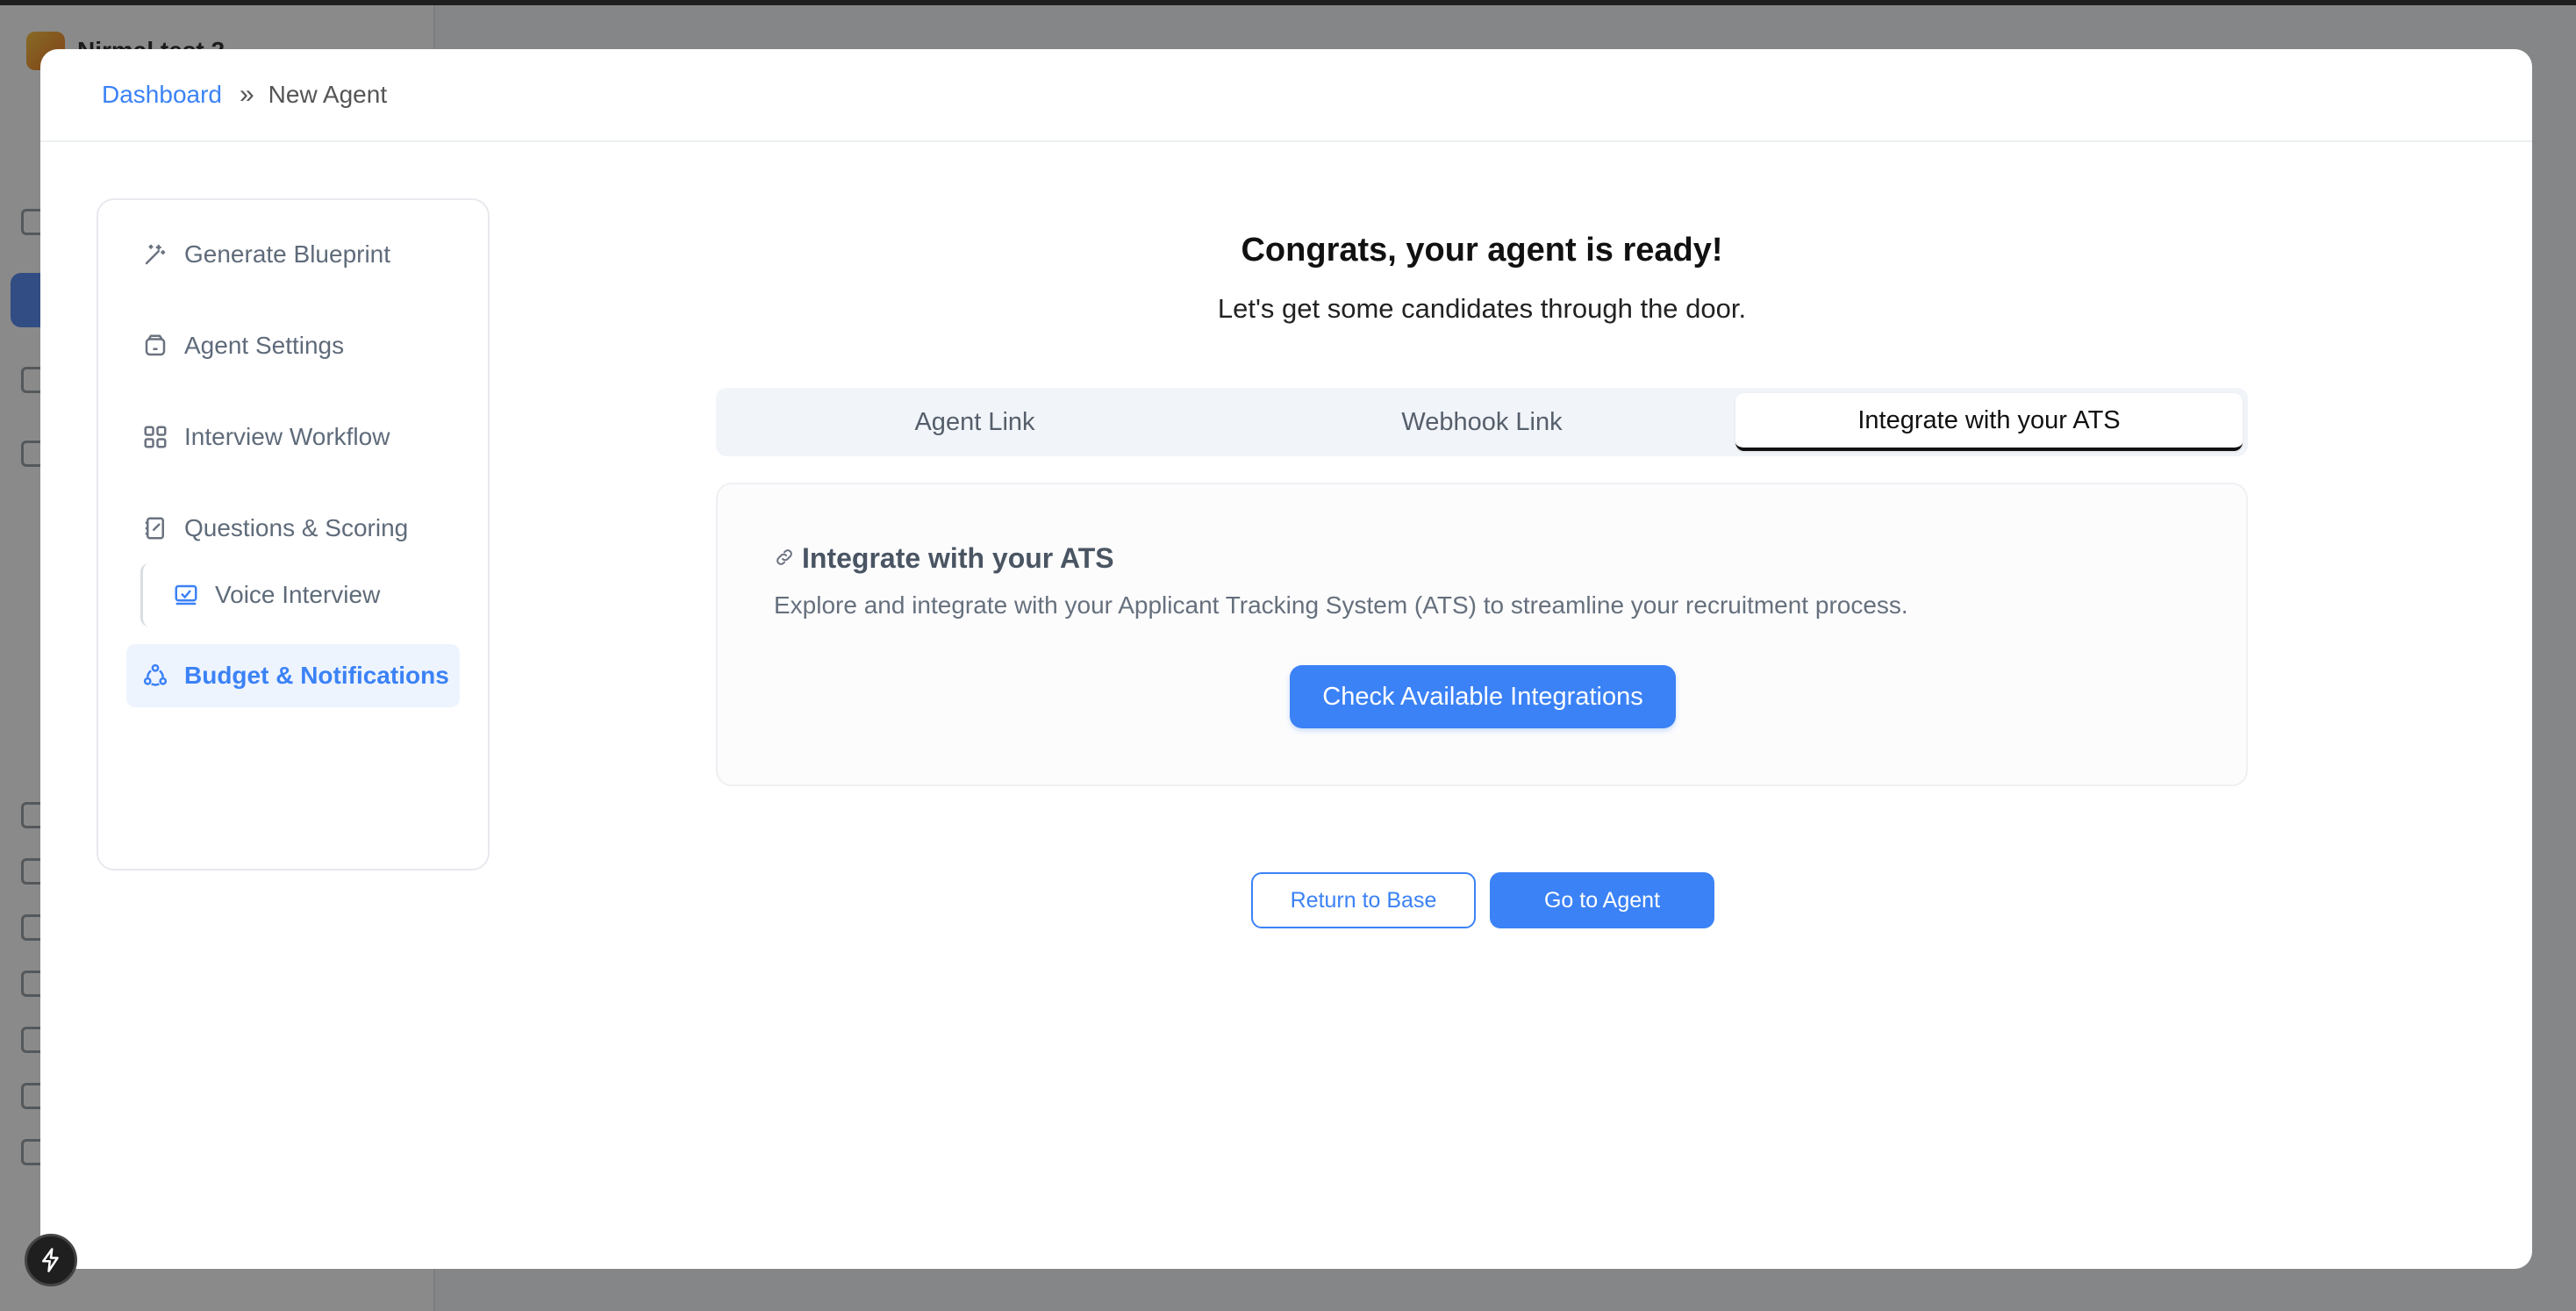  I want to click on step-questions-scoring: Questions & Scoring, so click(293, 528).